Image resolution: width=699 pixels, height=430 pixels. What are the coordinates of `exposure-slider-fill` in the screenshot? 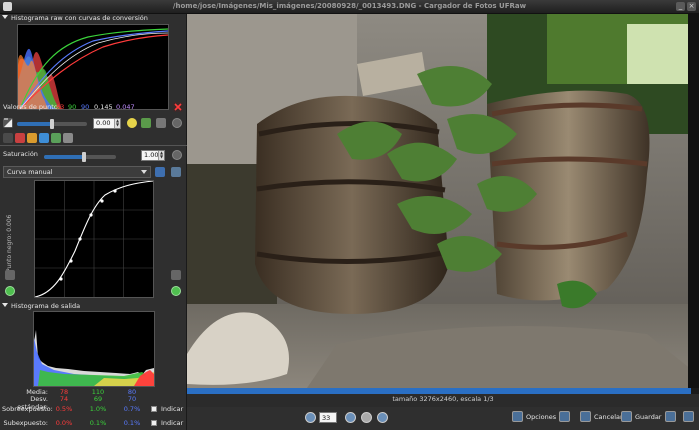 It's located at (34, 124).